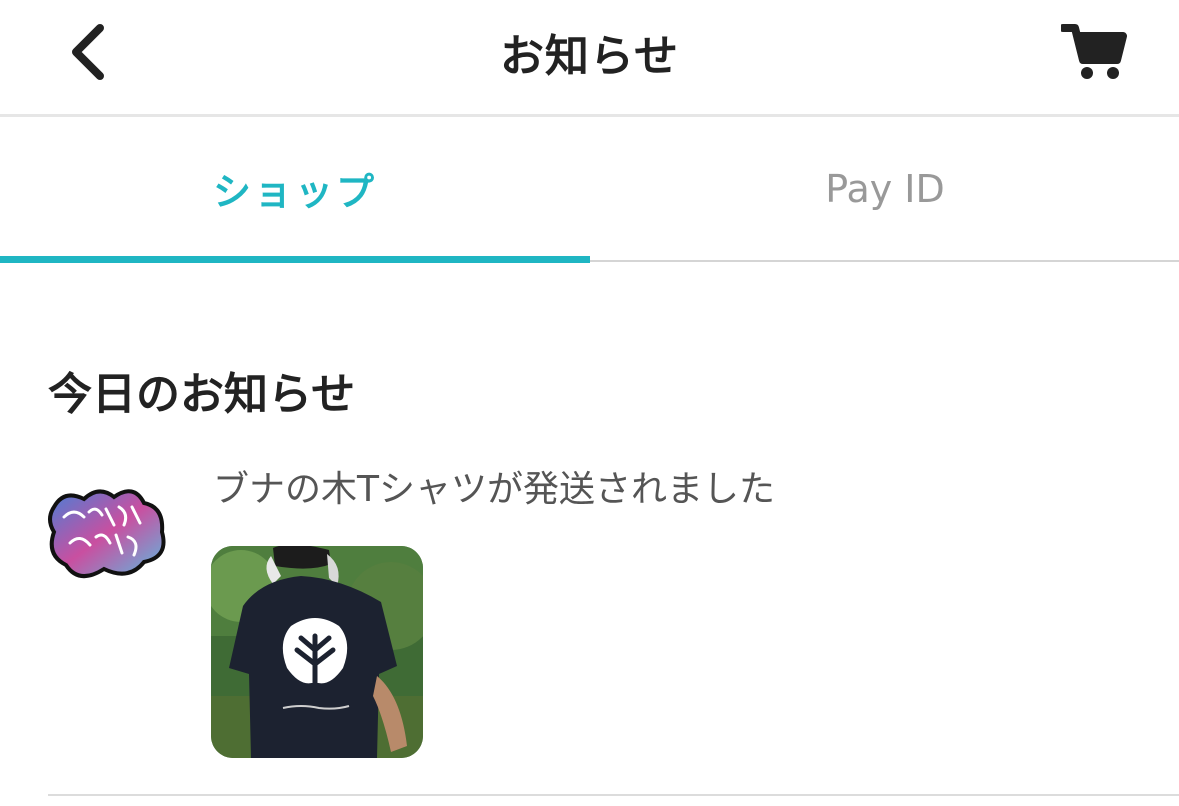 Image resolution: width=1179 pixels, height=806 pixels. What do you see at coordinates (317, 652) in the screenshot?
I see `notification-image` at bounding box center [317, 652].